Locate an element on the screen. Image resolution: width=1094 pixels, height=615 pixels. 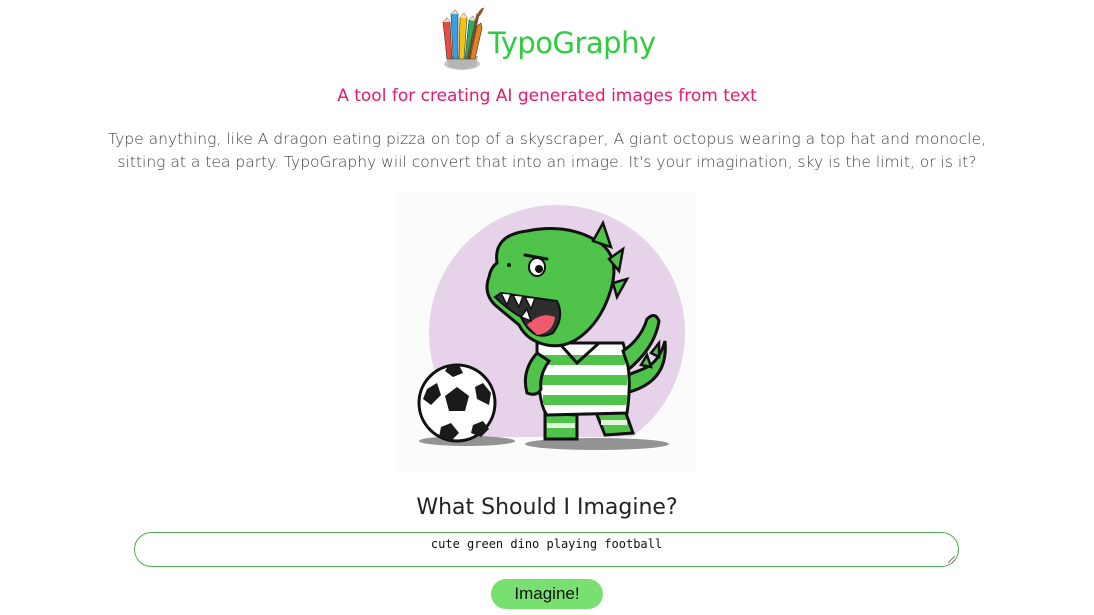
logo: TypoGraphy is located at coordinates (547, 39).